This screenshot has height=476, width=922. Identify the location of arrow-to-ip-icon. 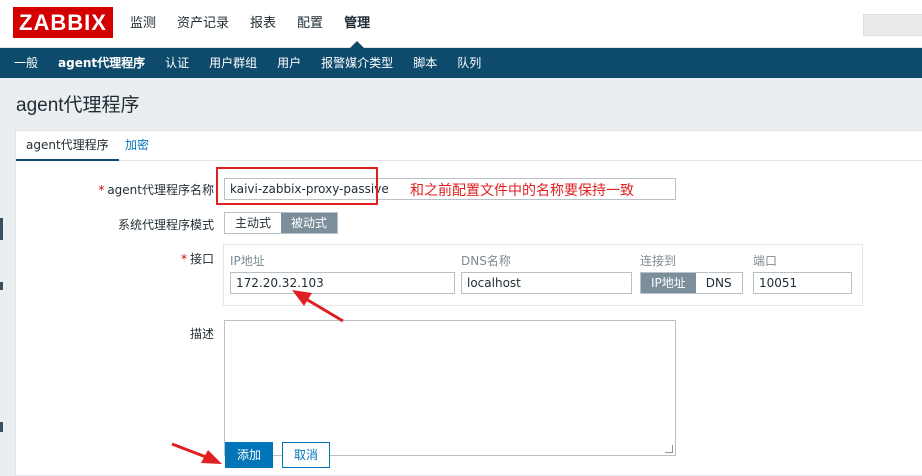
(318, 306).